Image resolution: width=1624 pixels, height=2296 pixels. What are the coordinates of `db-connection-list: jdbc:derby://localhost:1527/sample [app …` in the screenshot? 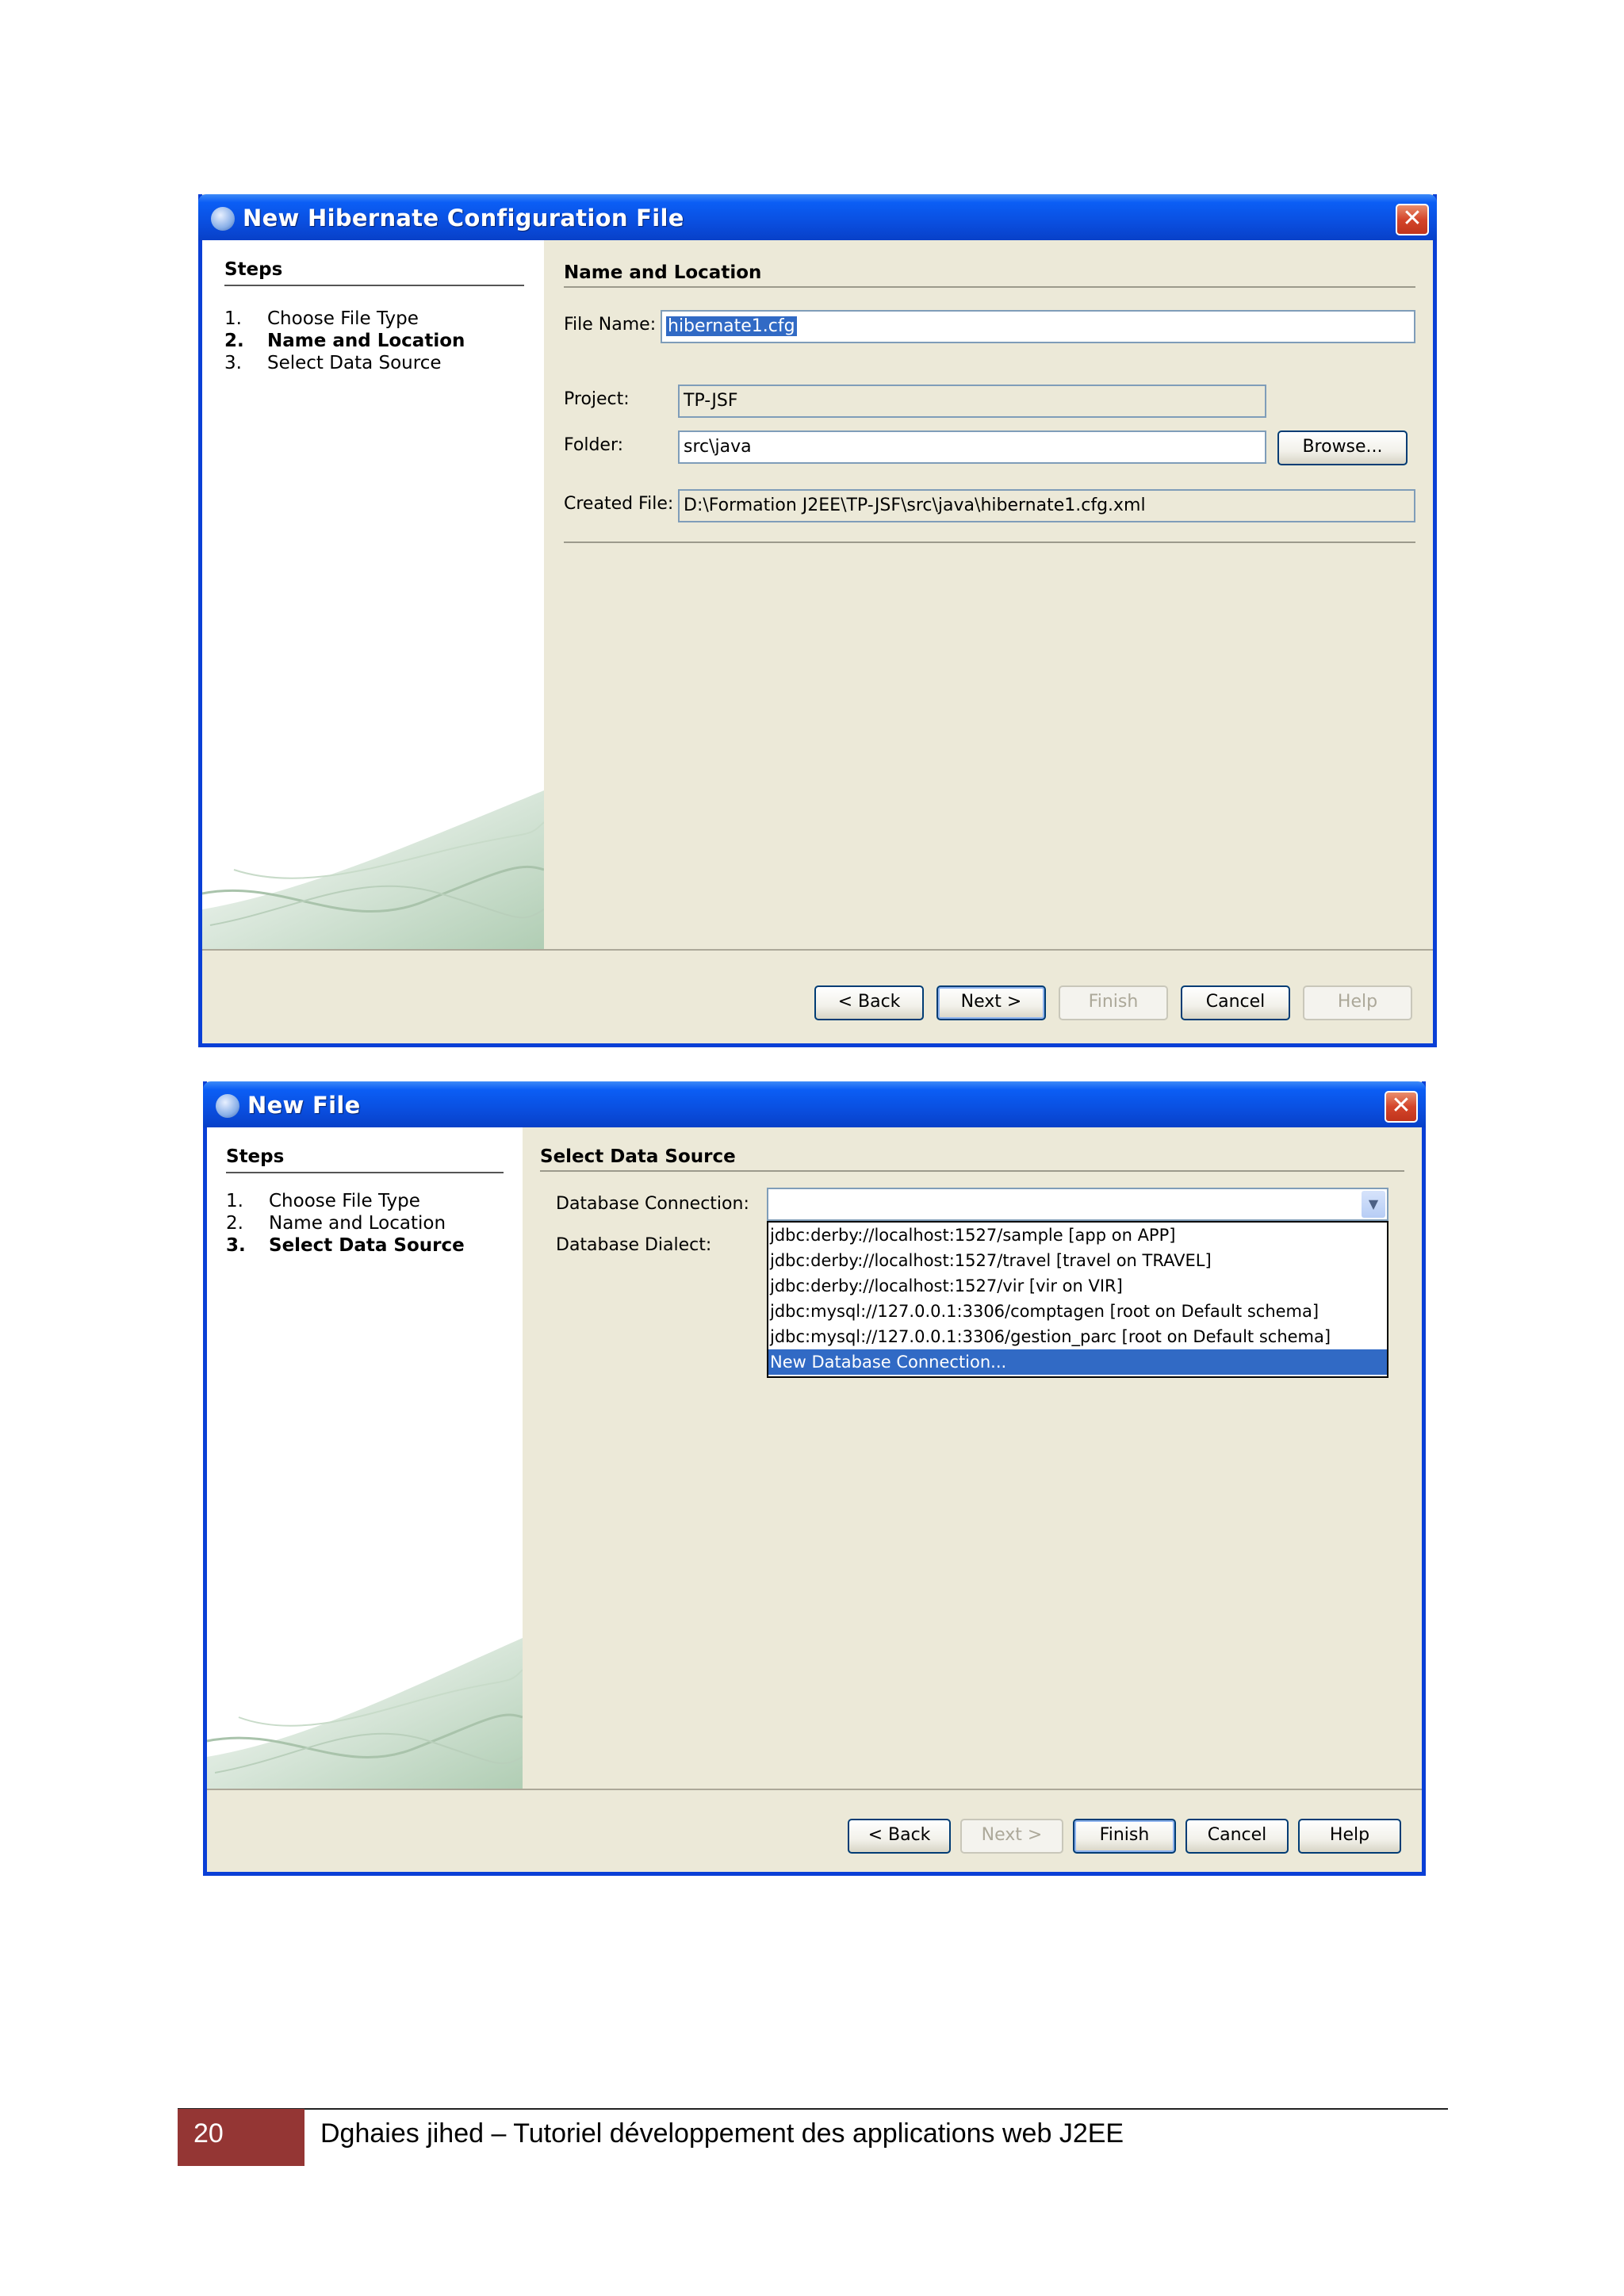 It's located at (1077, 1300).